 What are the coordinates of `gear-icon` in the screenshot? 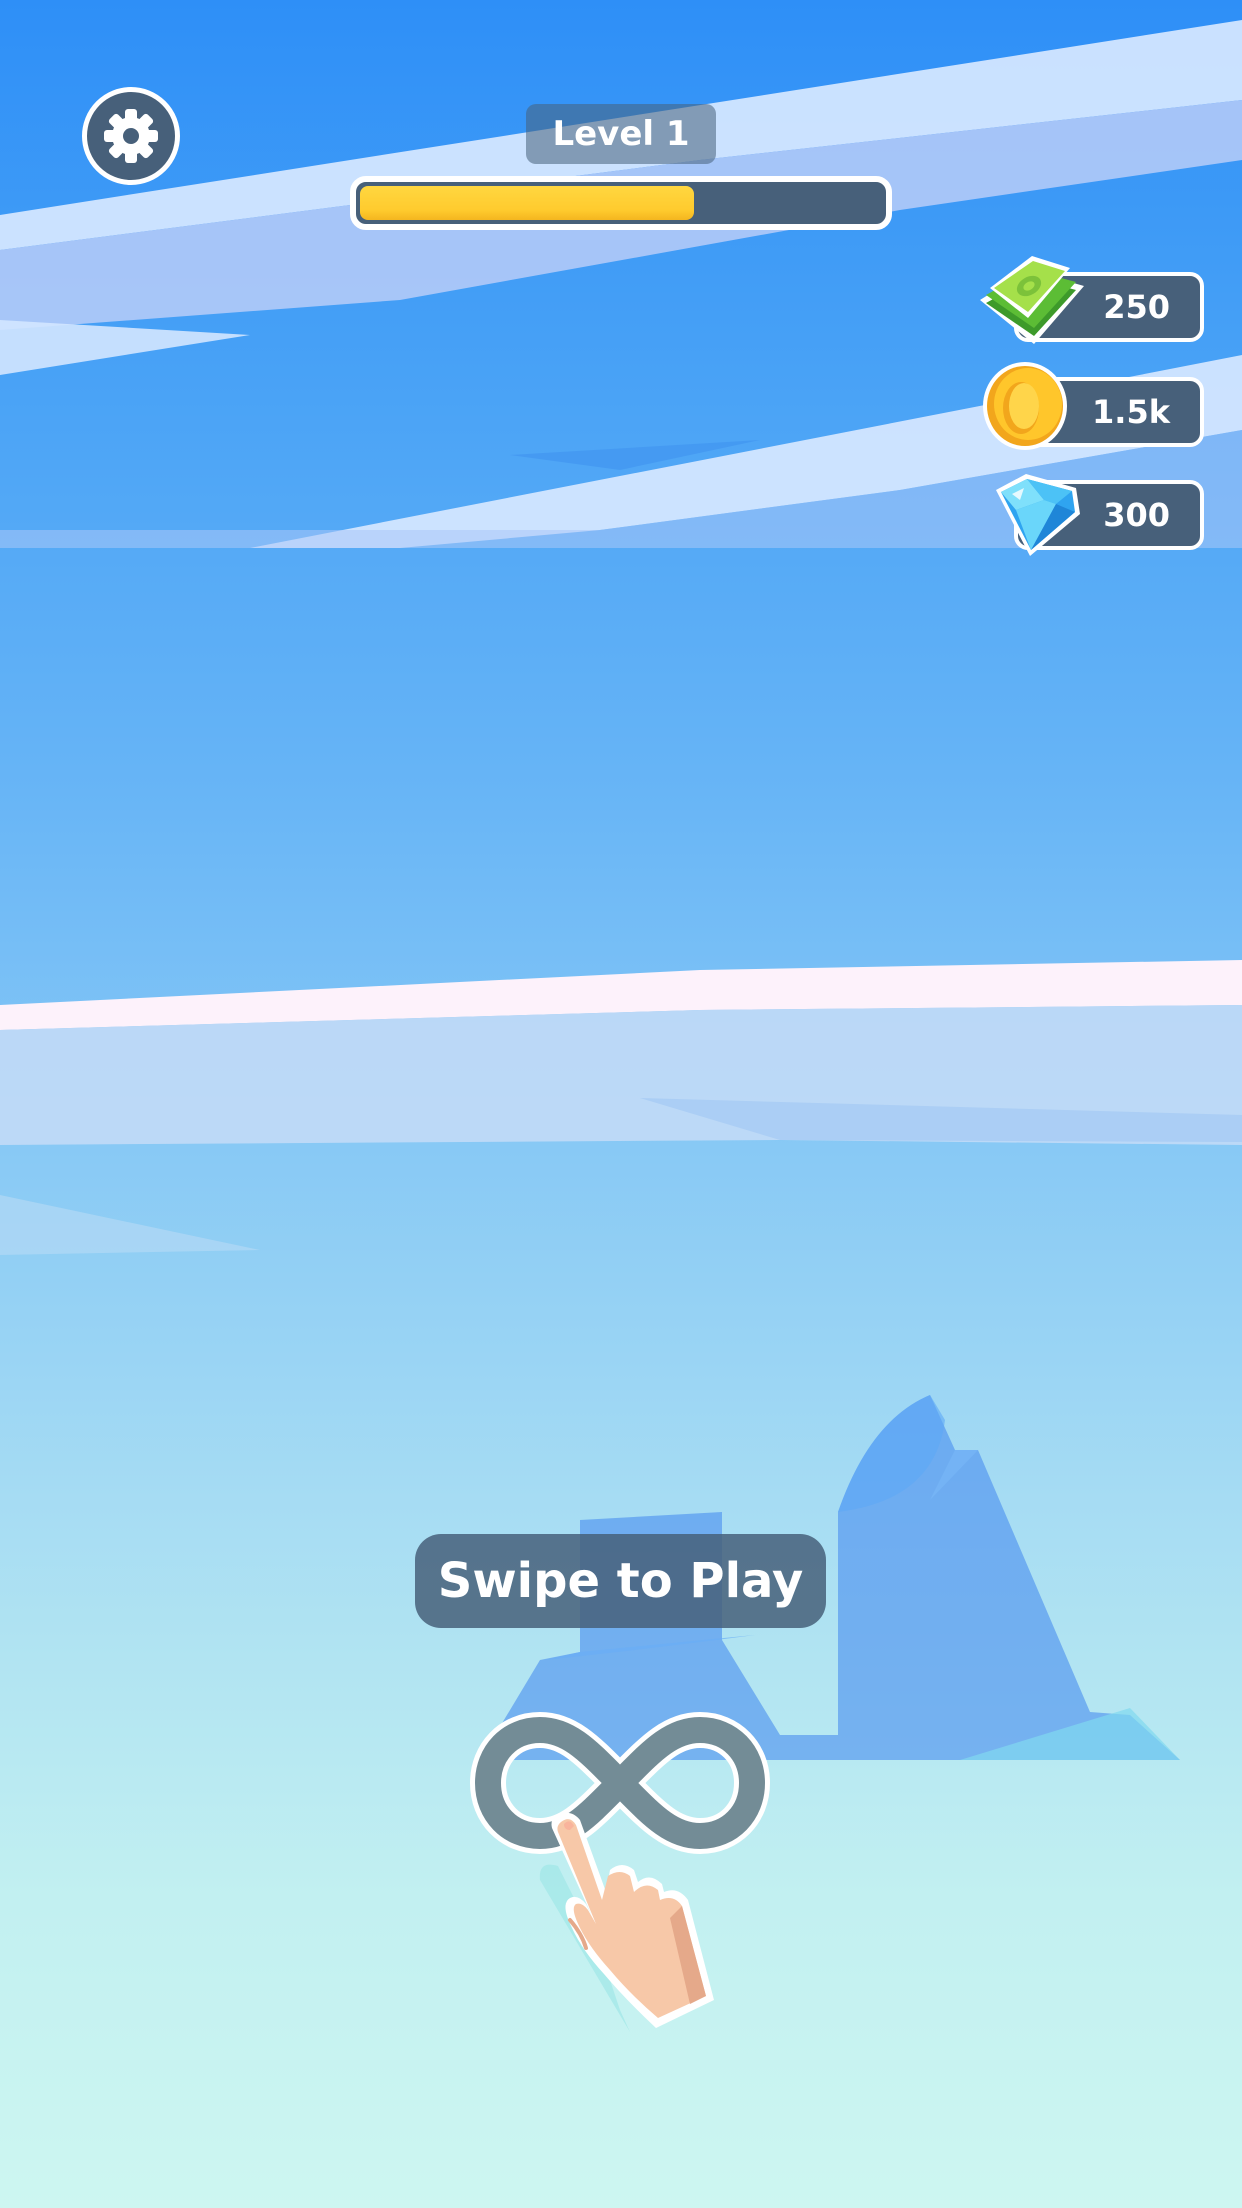 It's located at (131, 136).